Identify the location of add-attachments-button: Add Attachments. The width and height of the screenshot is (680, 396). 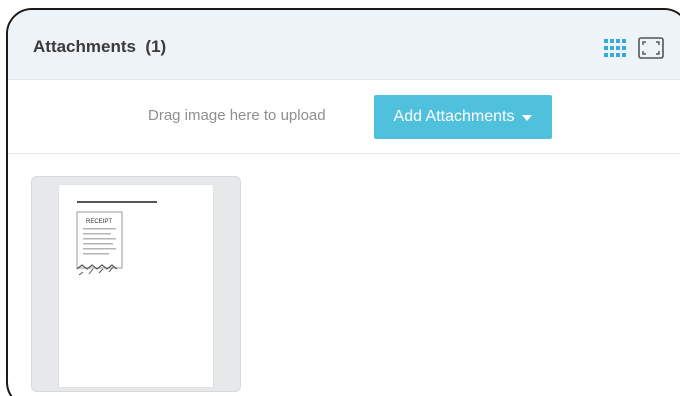
(463, 117).